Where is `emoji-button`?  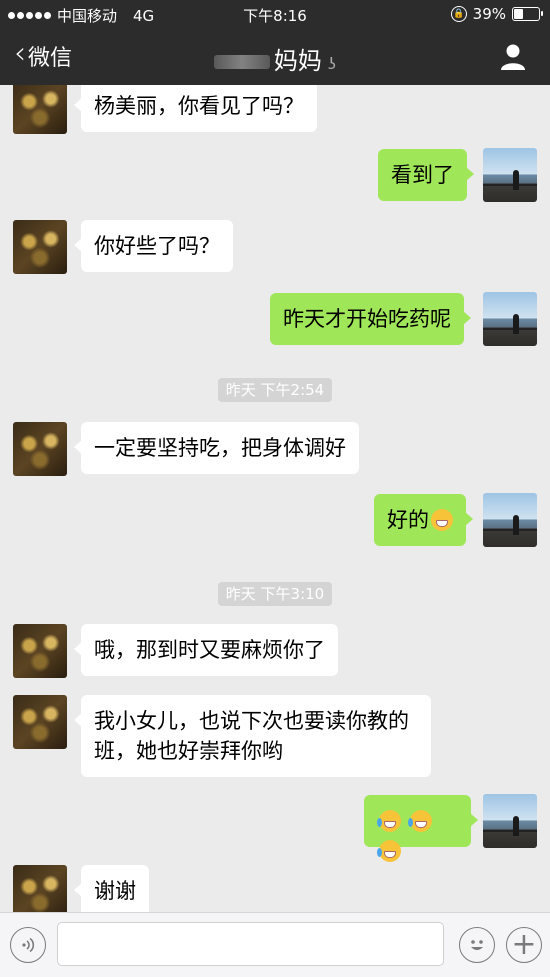
emoji-button is located at coordinates (477, 945).